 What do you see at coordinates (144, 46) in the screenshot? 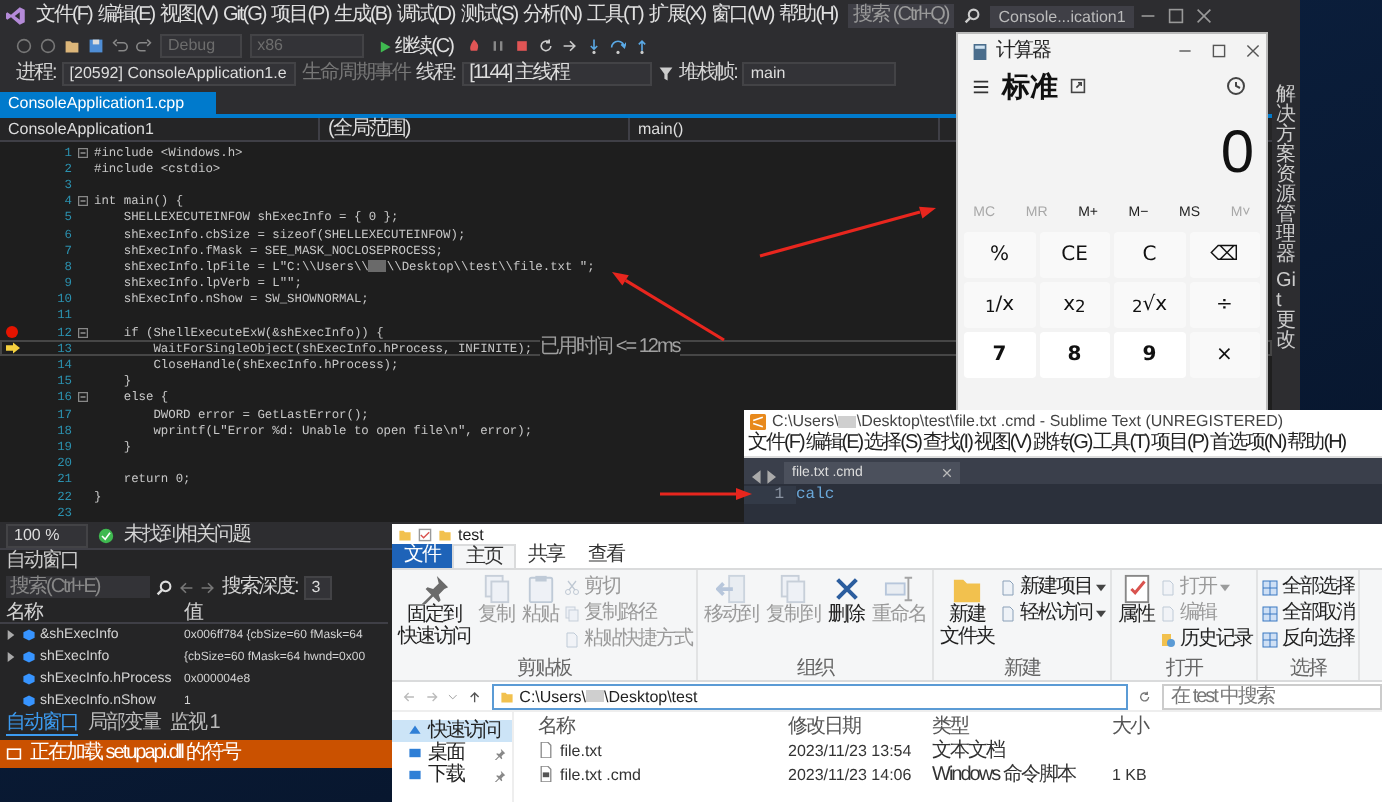
I see `redo-icon` at bounding box center [144, 46].